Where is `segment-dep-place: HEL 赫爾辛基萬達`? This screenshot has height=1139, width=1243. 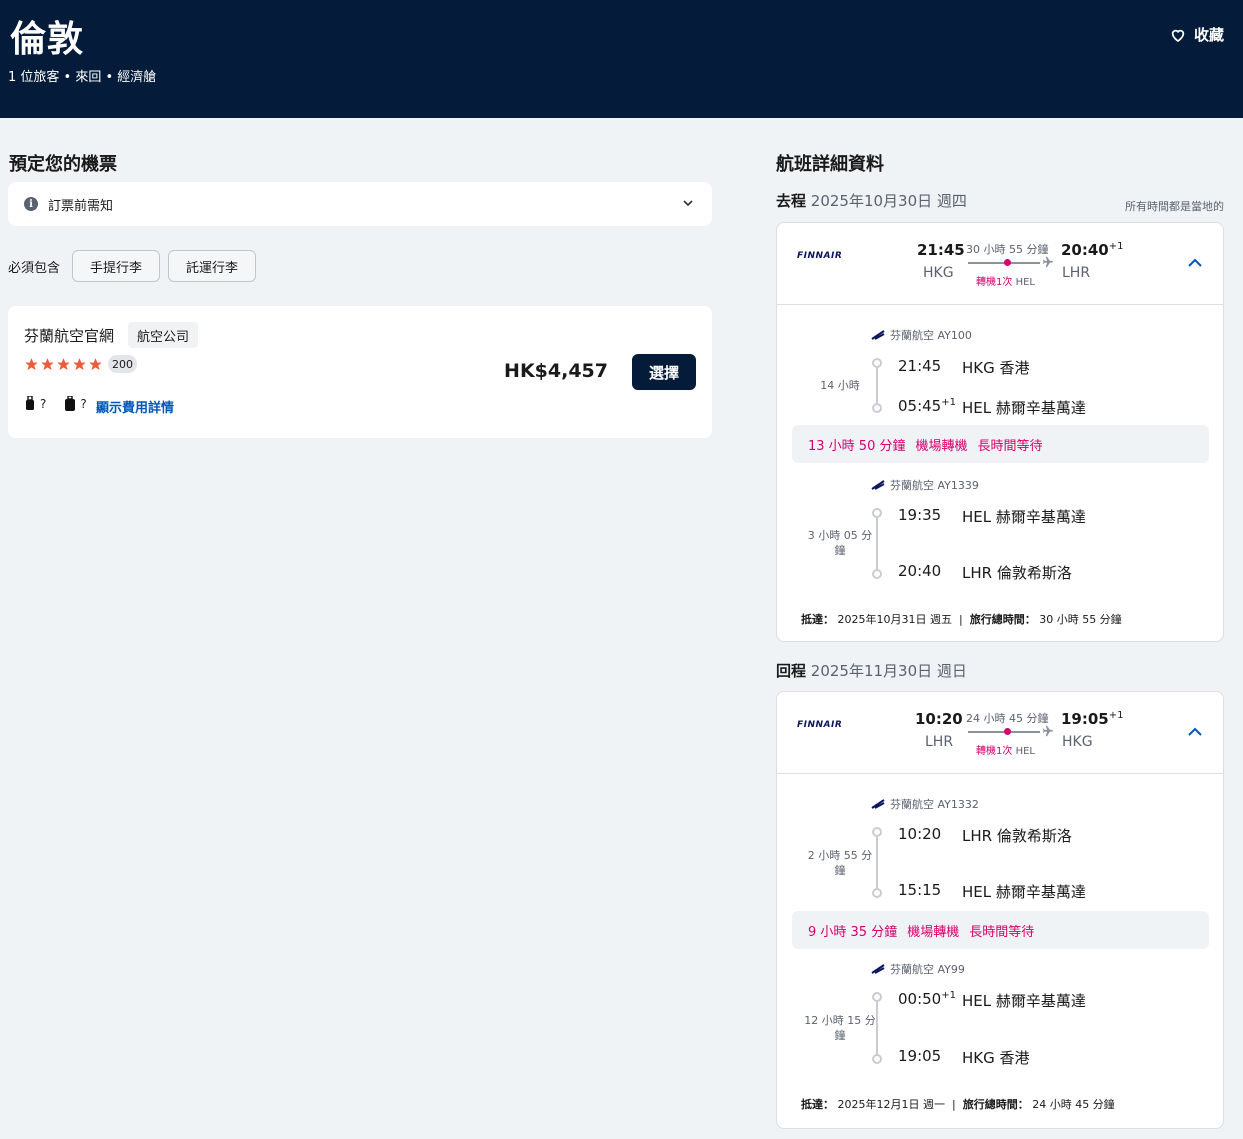
segment-dep-place: HEL 赫爾辛基萬達 is located at coordinates (1024, 517).